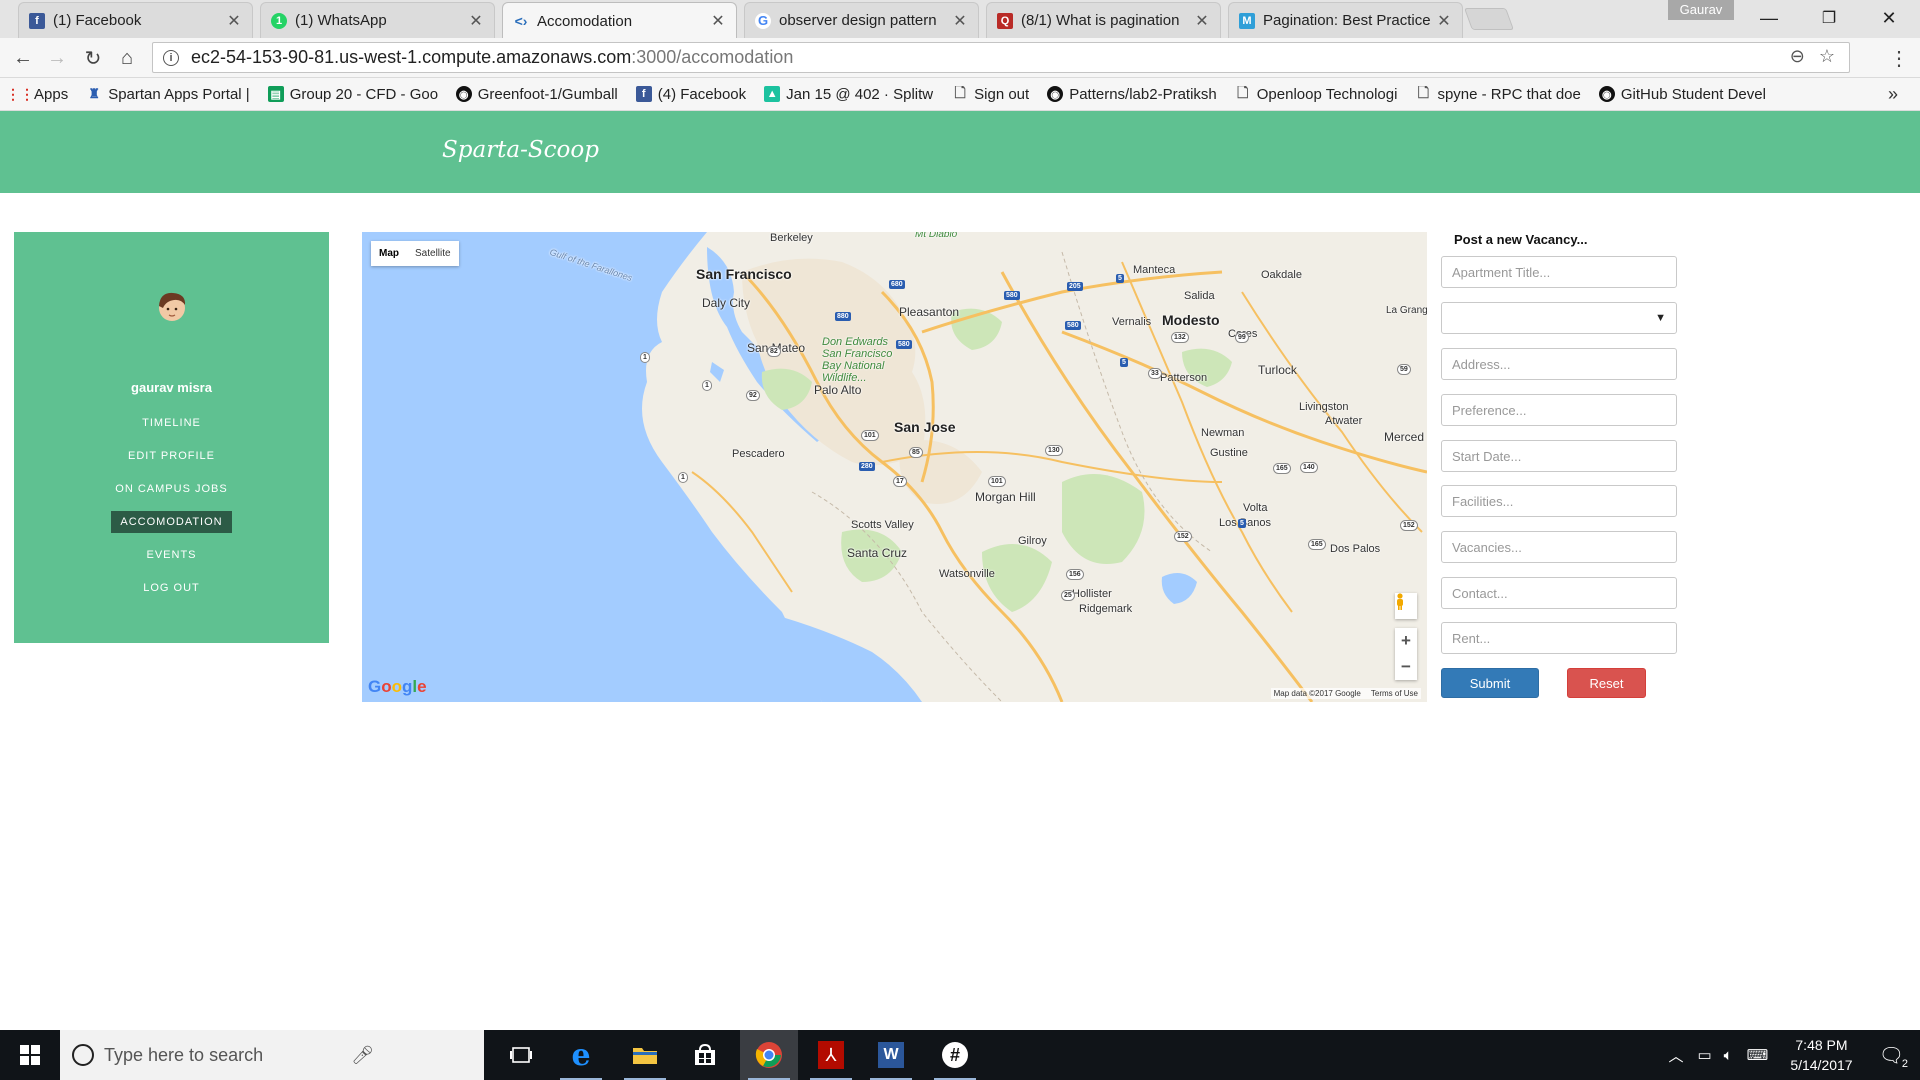 The height and width of the screenshot is (1080, 1920). Describe the element at coordinates (1406, 667) in the screenshot. I see `zoom-out-icon: −` at that location.